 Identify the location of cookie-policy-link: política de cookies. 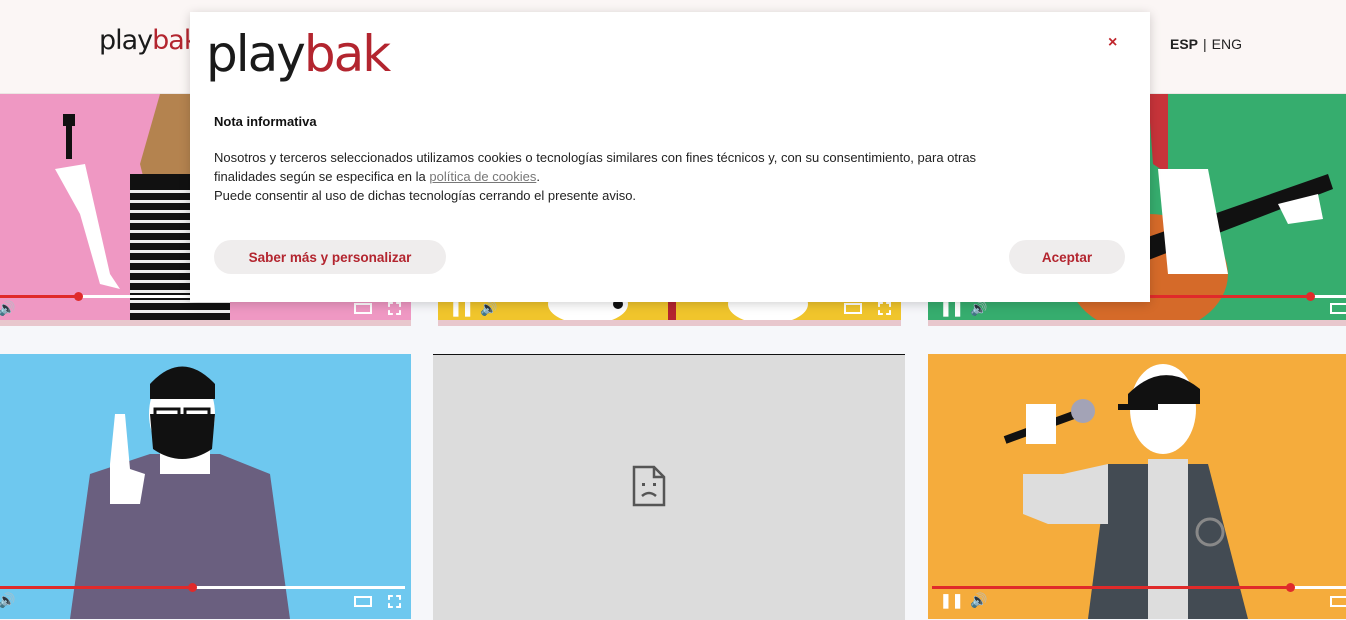
(482, 176).